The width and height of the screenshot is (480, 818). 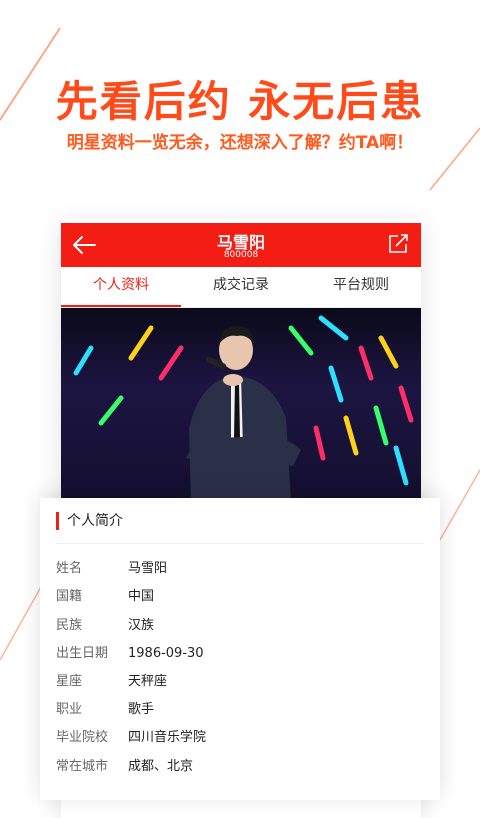 What do you see at coordinates (82, 766) in the screenshot?
I see `row-label: 常在城市` at bounding box center [82, 766].